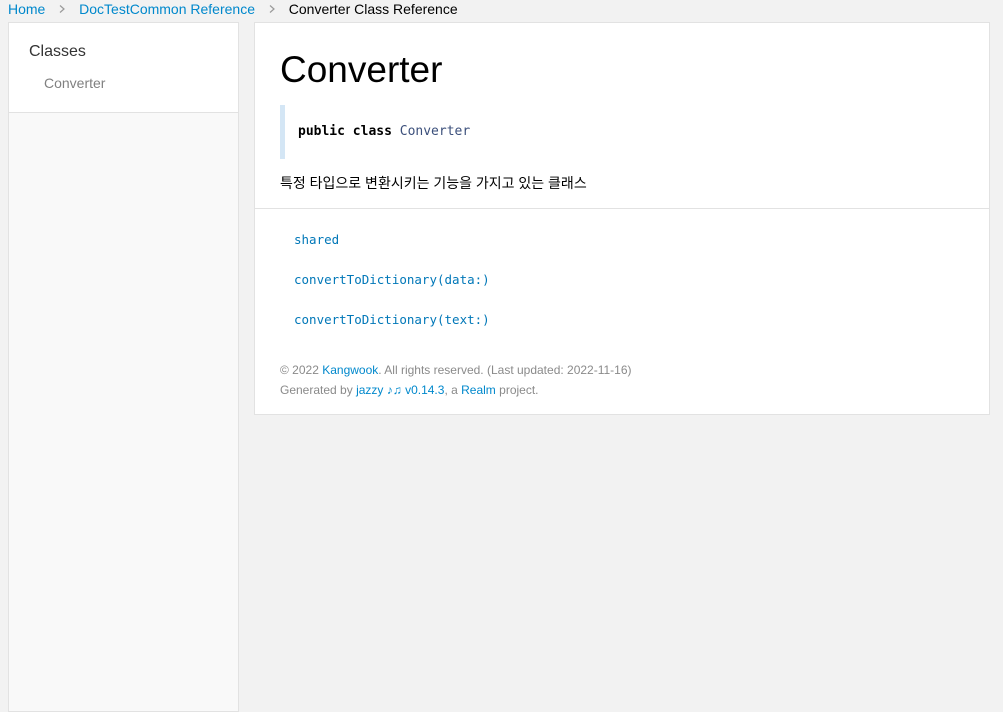  Describe the element at coordinates (141, 83) in the screenshot. I see `sidebar-item-converter: Converter` at that location.